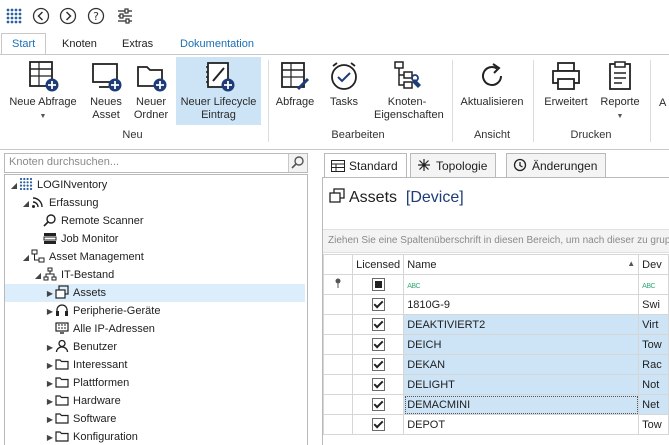 The width and height of the screenshot is (669, 445). I want to click on tree-node-loginventory: ◢ LOGINventory, so click(58, 185).